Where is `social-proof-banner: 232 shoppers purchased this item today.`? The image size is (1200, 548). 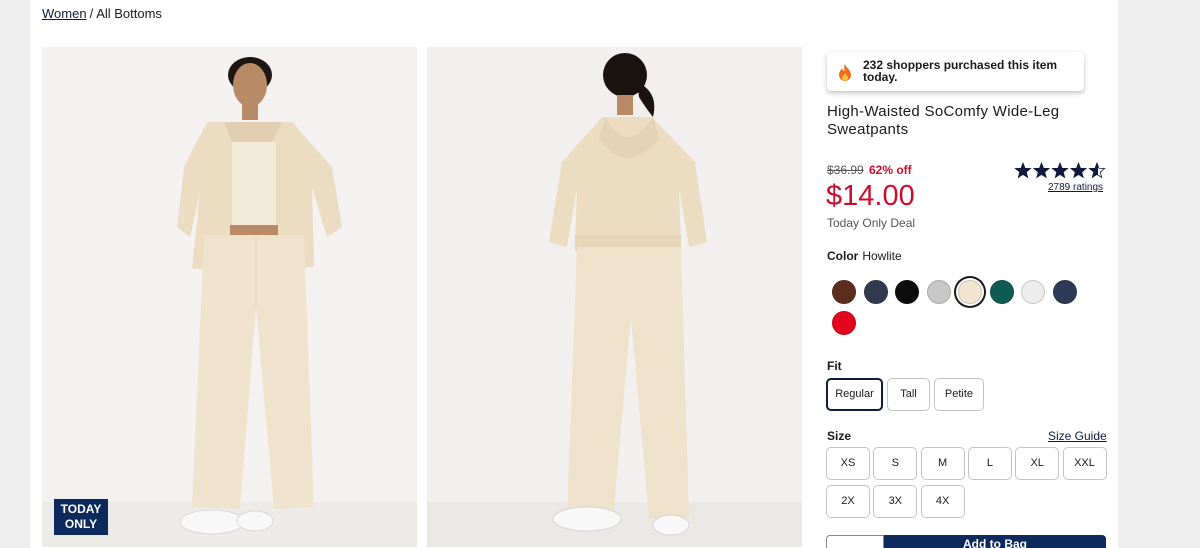 social-proof-banner: 232 shoppers purchased this item today. is located at coordinates (955, 71).